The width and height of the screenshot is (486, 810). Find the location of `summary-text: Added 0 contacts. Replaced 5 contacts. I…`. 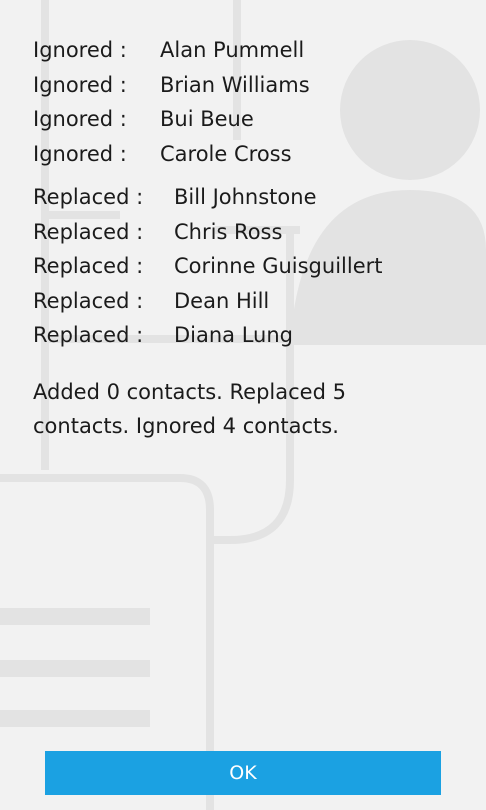

summary-text: Added 0 contacts. Replaced 5 contacts. I… is located at coordinates (189, 408).